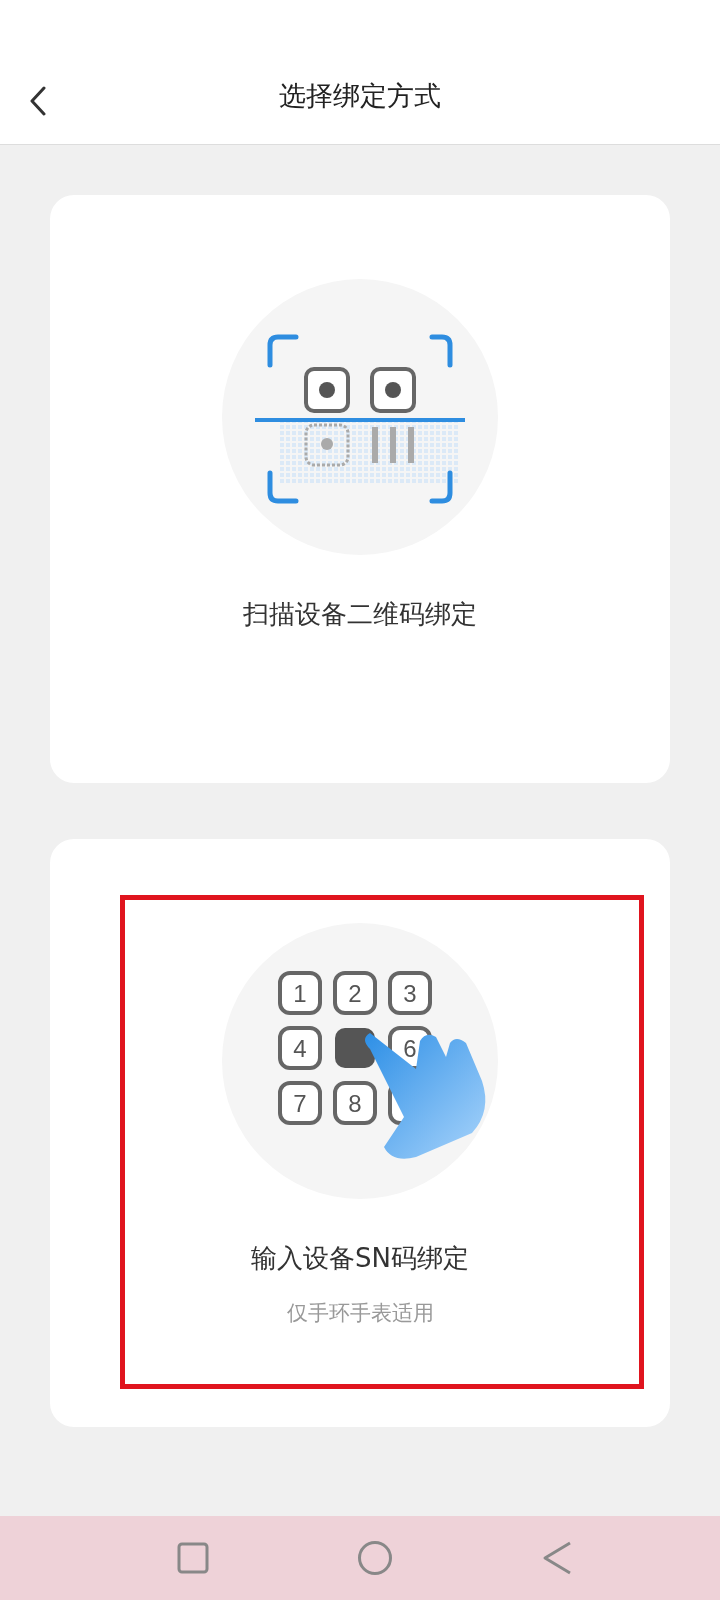  Describe the element at coordinates (360, 95) in the screenshot. I see `page-title: 选择绑定方式` at that location.